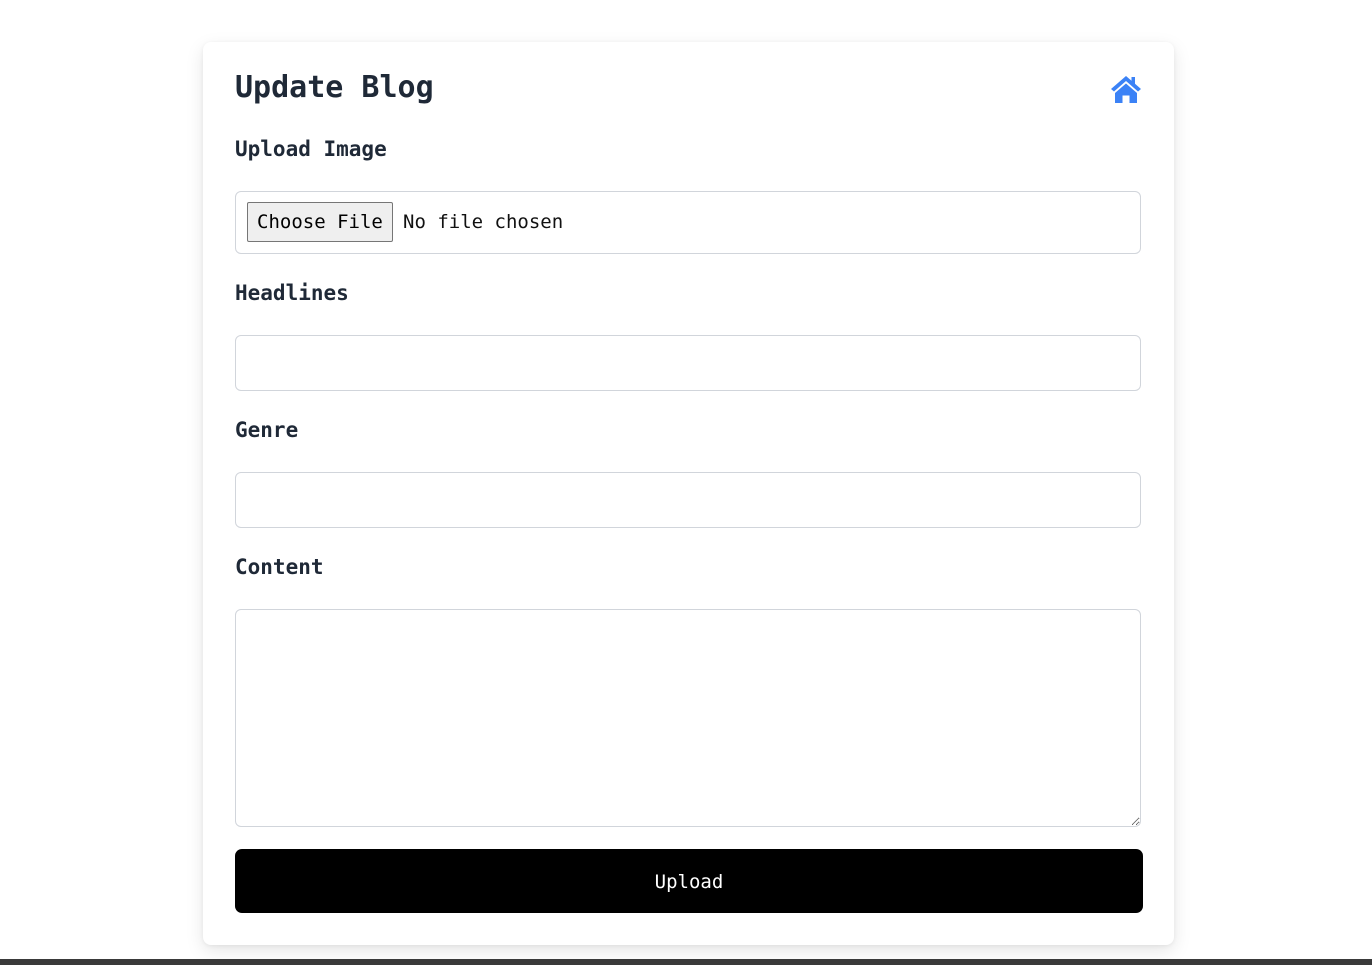  Describe the element at coordinates (688, 500) in the screenshot. I see `genre-input` at that location.